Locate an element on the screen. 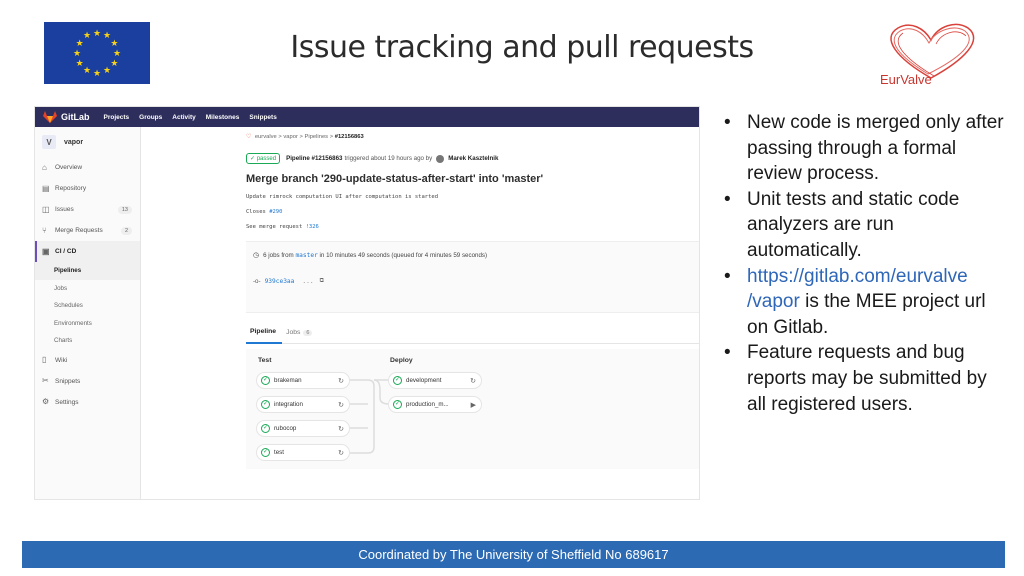 The image size is (1024, 576). stage-title-deploy: Deploy is located at coordinates (401, 360).